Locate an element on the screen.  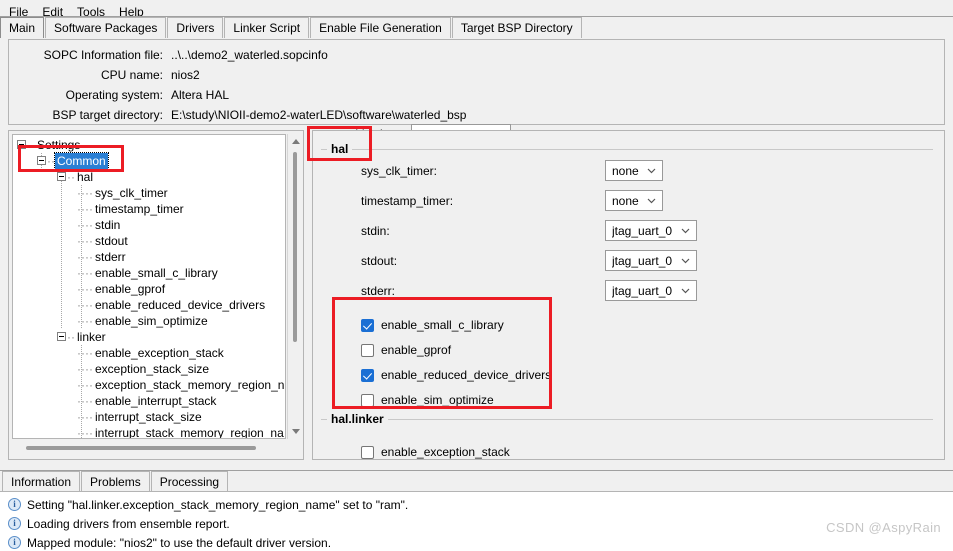
scroll-up-arrow-icon is located at coordinates (295, 141).